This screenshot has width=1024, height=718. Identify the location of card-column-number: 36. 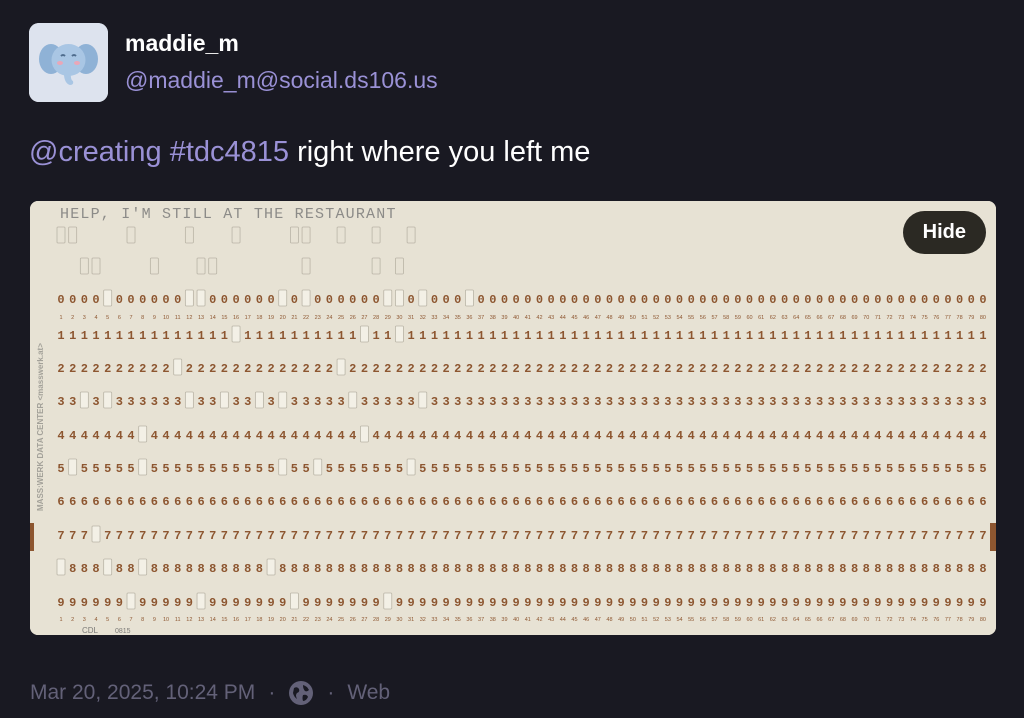
(469, 318).